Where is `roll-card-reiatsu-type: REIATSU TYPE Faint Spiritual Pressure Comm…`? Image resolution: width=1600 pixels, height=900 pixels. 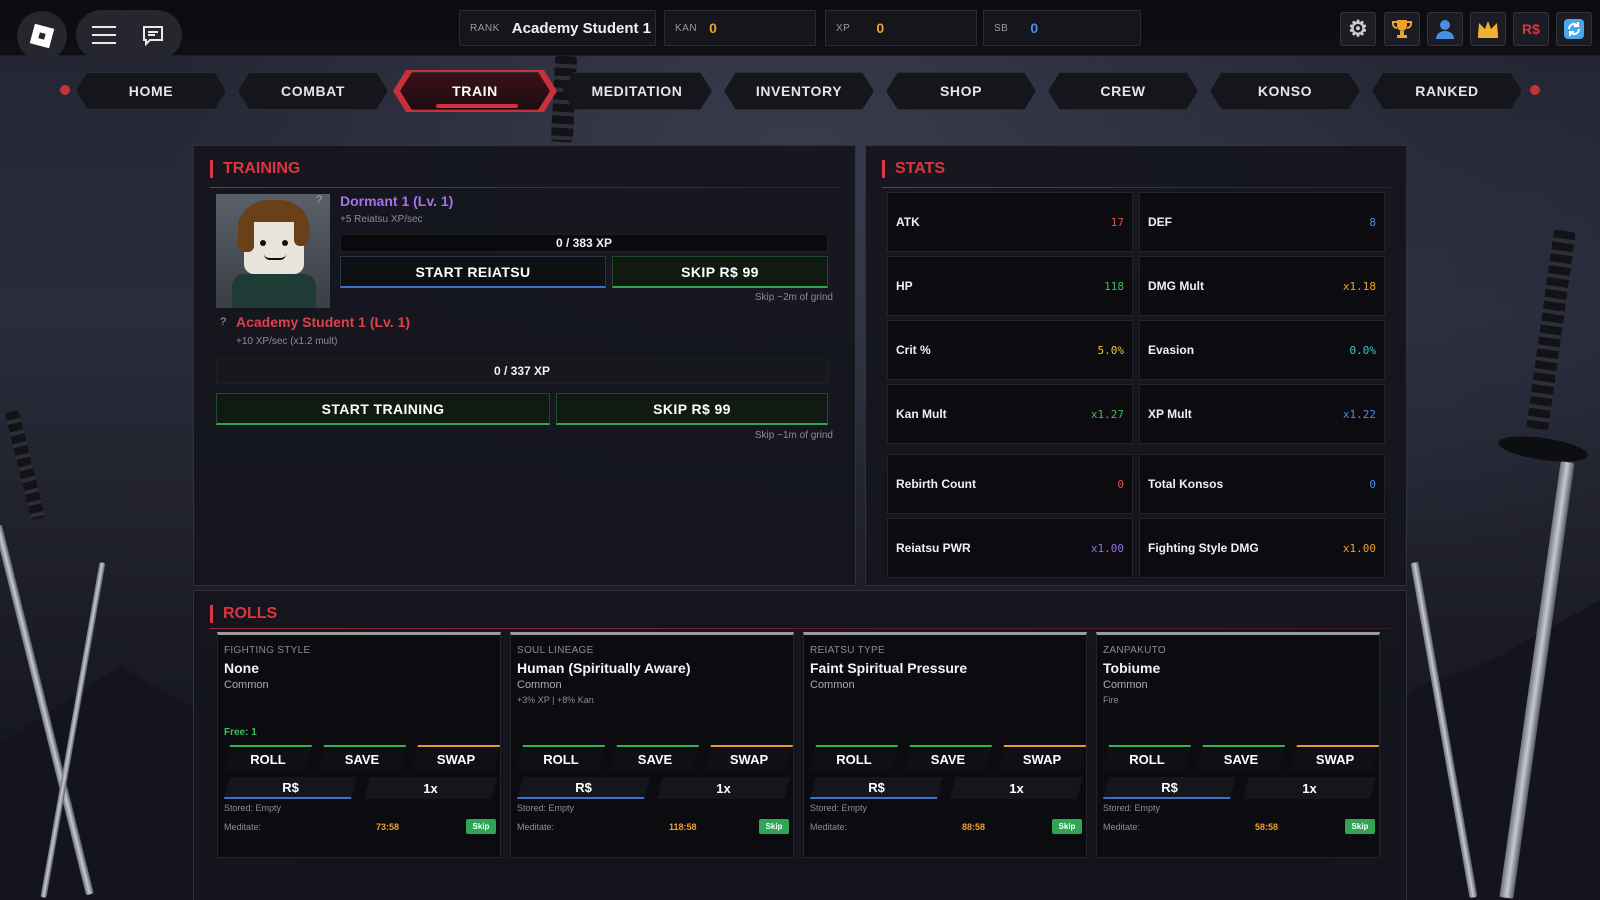
roll-card-reiatsu-type: REIATSU TYPE Faint Spiritual Pressure Comm… is located at coordinates (945, 745).